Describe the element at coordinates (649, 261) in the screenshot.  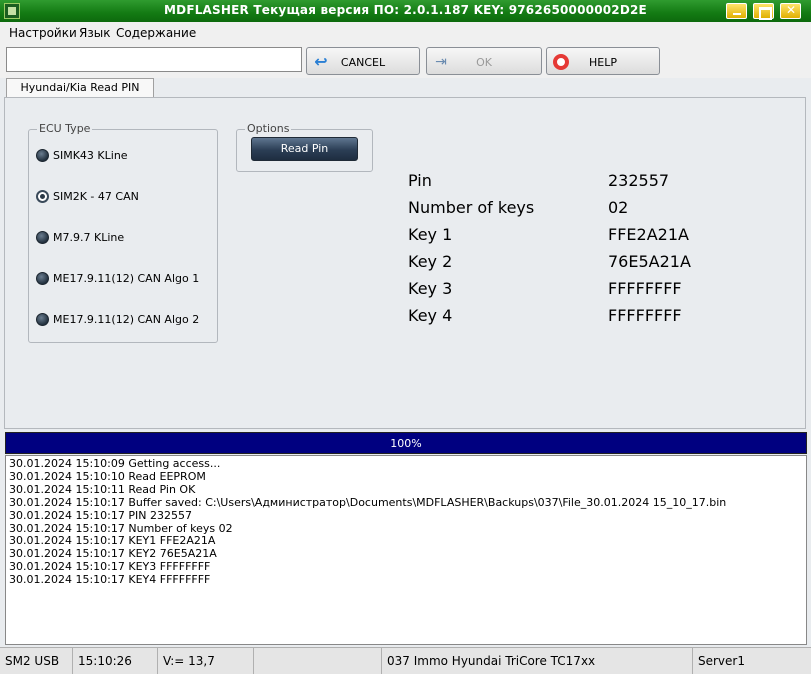
I see `result-value: 76E5A21A` at that location.